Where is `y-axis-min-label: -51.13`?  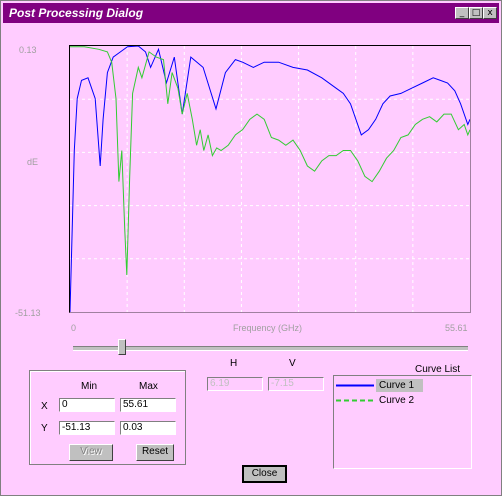
y-axis-min-label: -51.13 is located at coordinates (28, 313).